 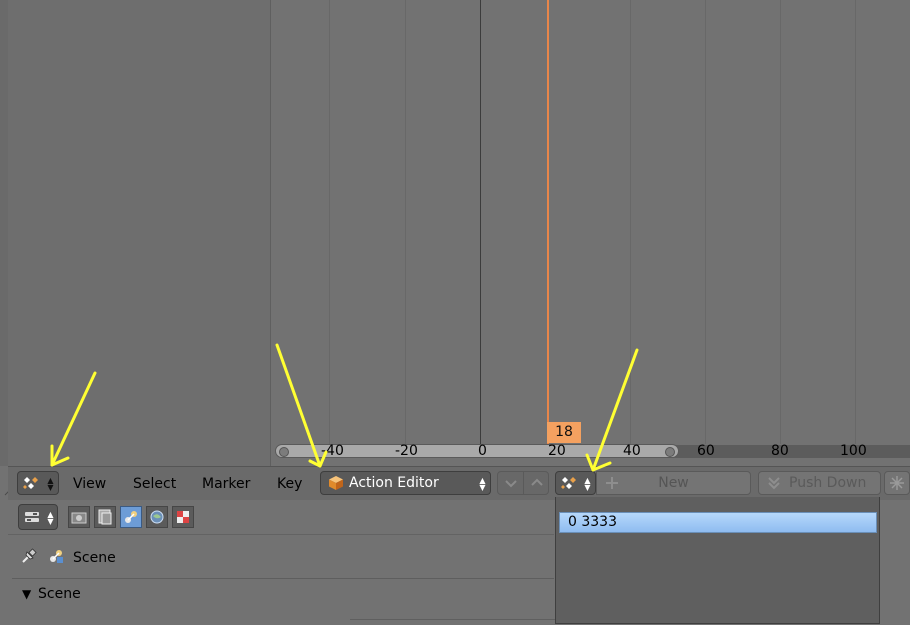 I want to click on properties-tab-bar: ▲ ▼, so click(x=278, y=519).